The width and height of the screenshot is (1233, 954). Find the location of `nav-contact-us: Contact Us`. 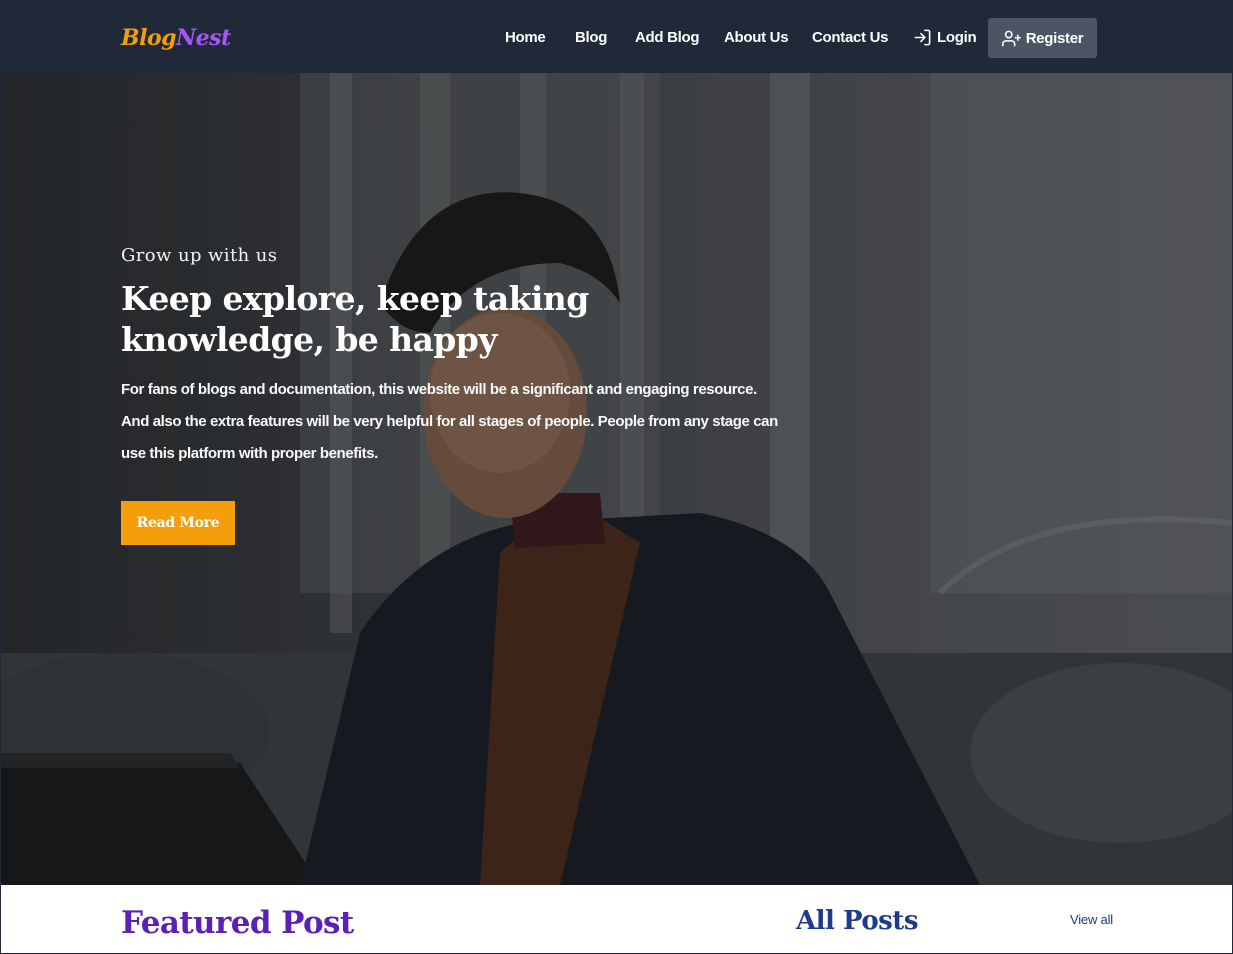

nav-contact-us: Contact Us is located at coordinates (850, 37).